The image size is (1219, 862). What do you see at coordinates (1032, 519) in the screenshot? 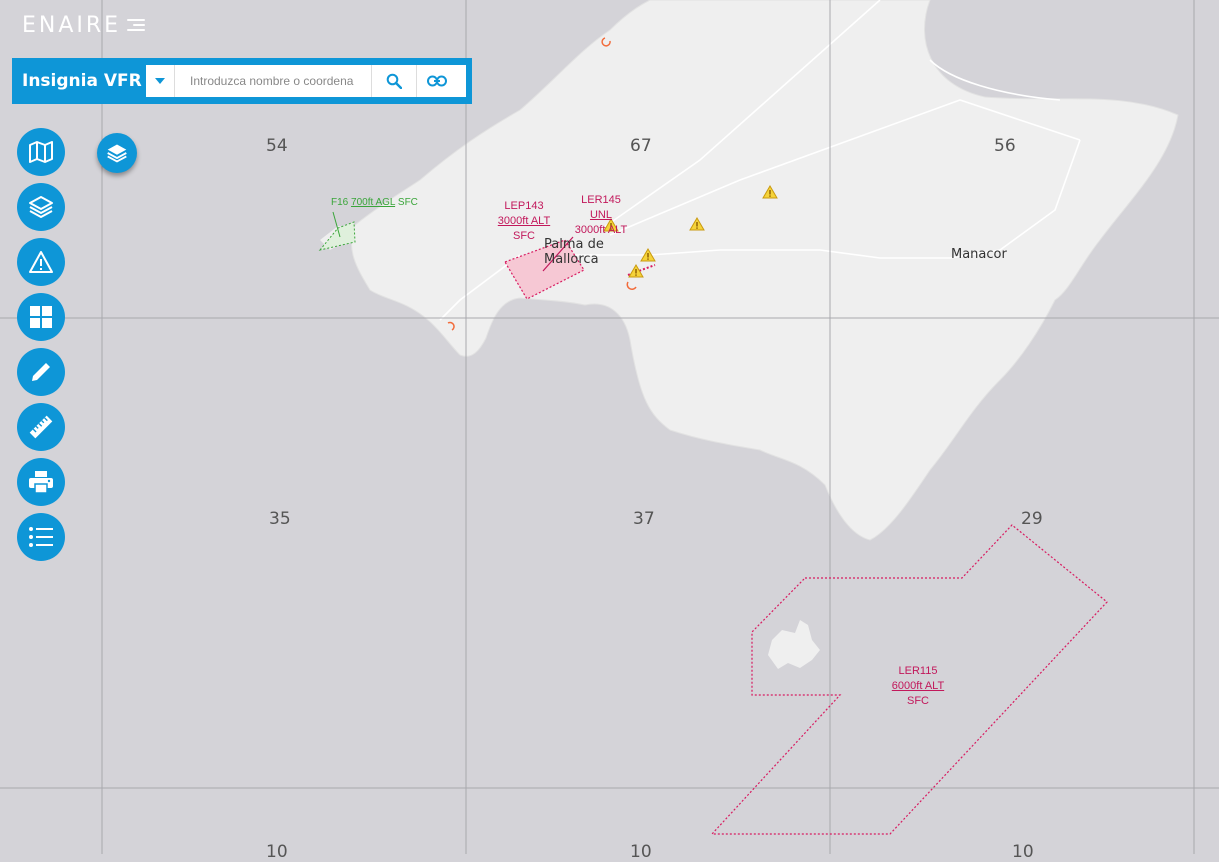
I see `grid-label: 29` at bounding box center [1032, 519].